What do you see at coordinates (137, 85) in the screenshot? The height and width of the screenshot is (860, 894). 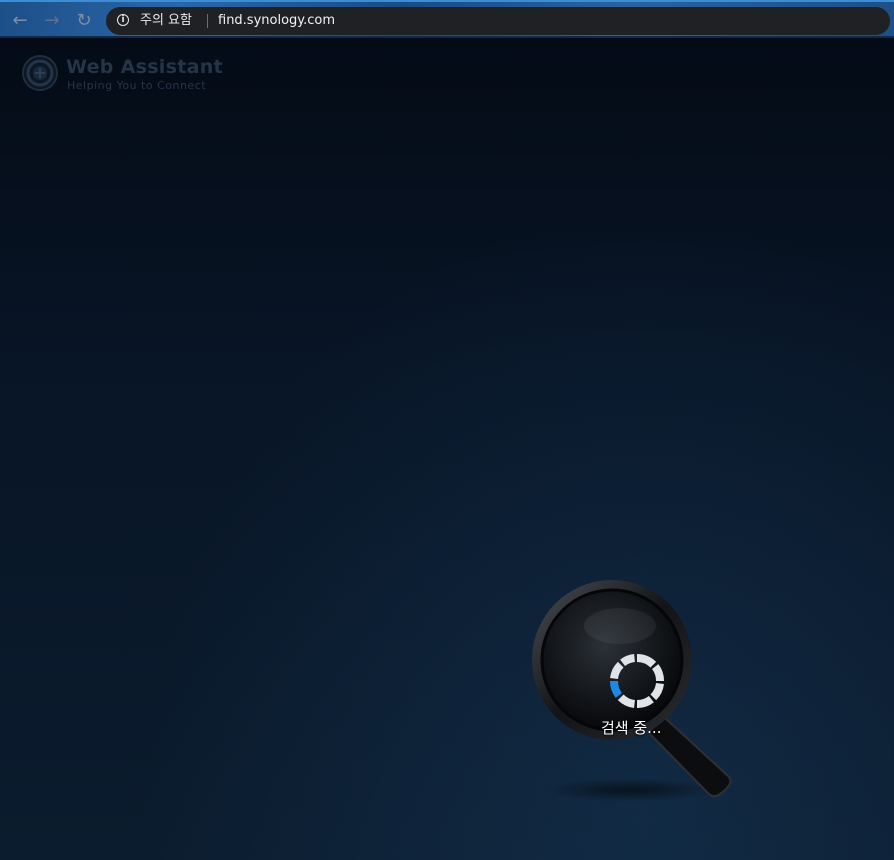 I see `logo-subtitle: Helping You to Connect` at bounding box center [137, 85].